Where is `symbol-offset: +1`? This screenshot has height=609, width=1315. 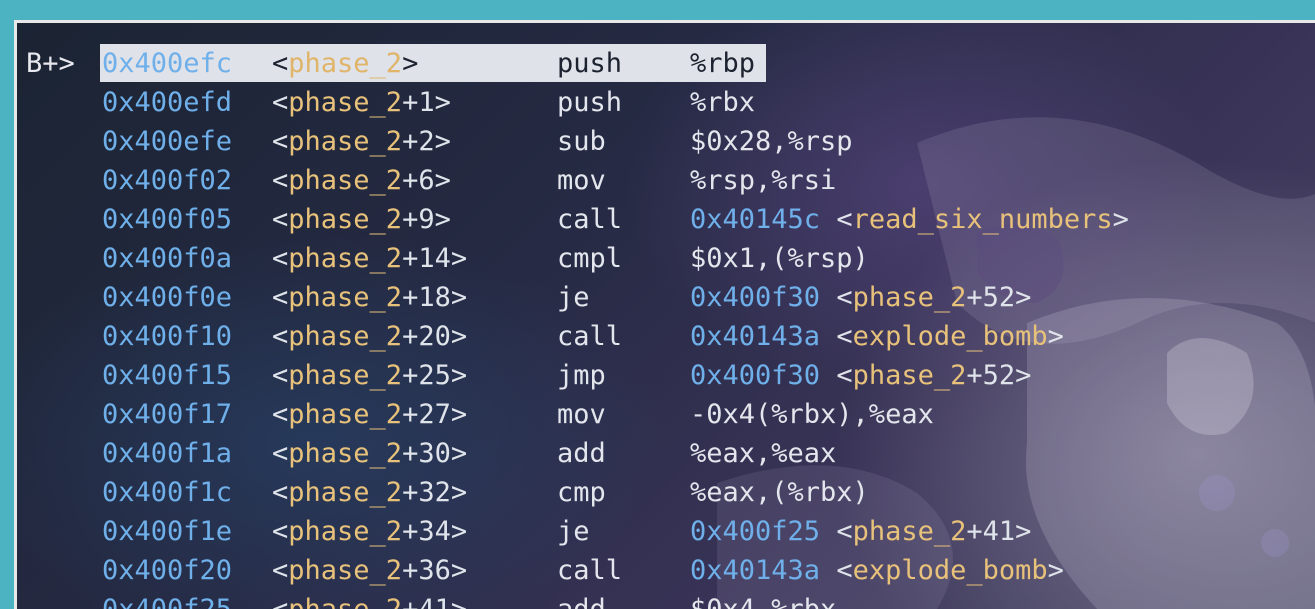
symbol-offset: +1 is located at coordinates (418, 102).